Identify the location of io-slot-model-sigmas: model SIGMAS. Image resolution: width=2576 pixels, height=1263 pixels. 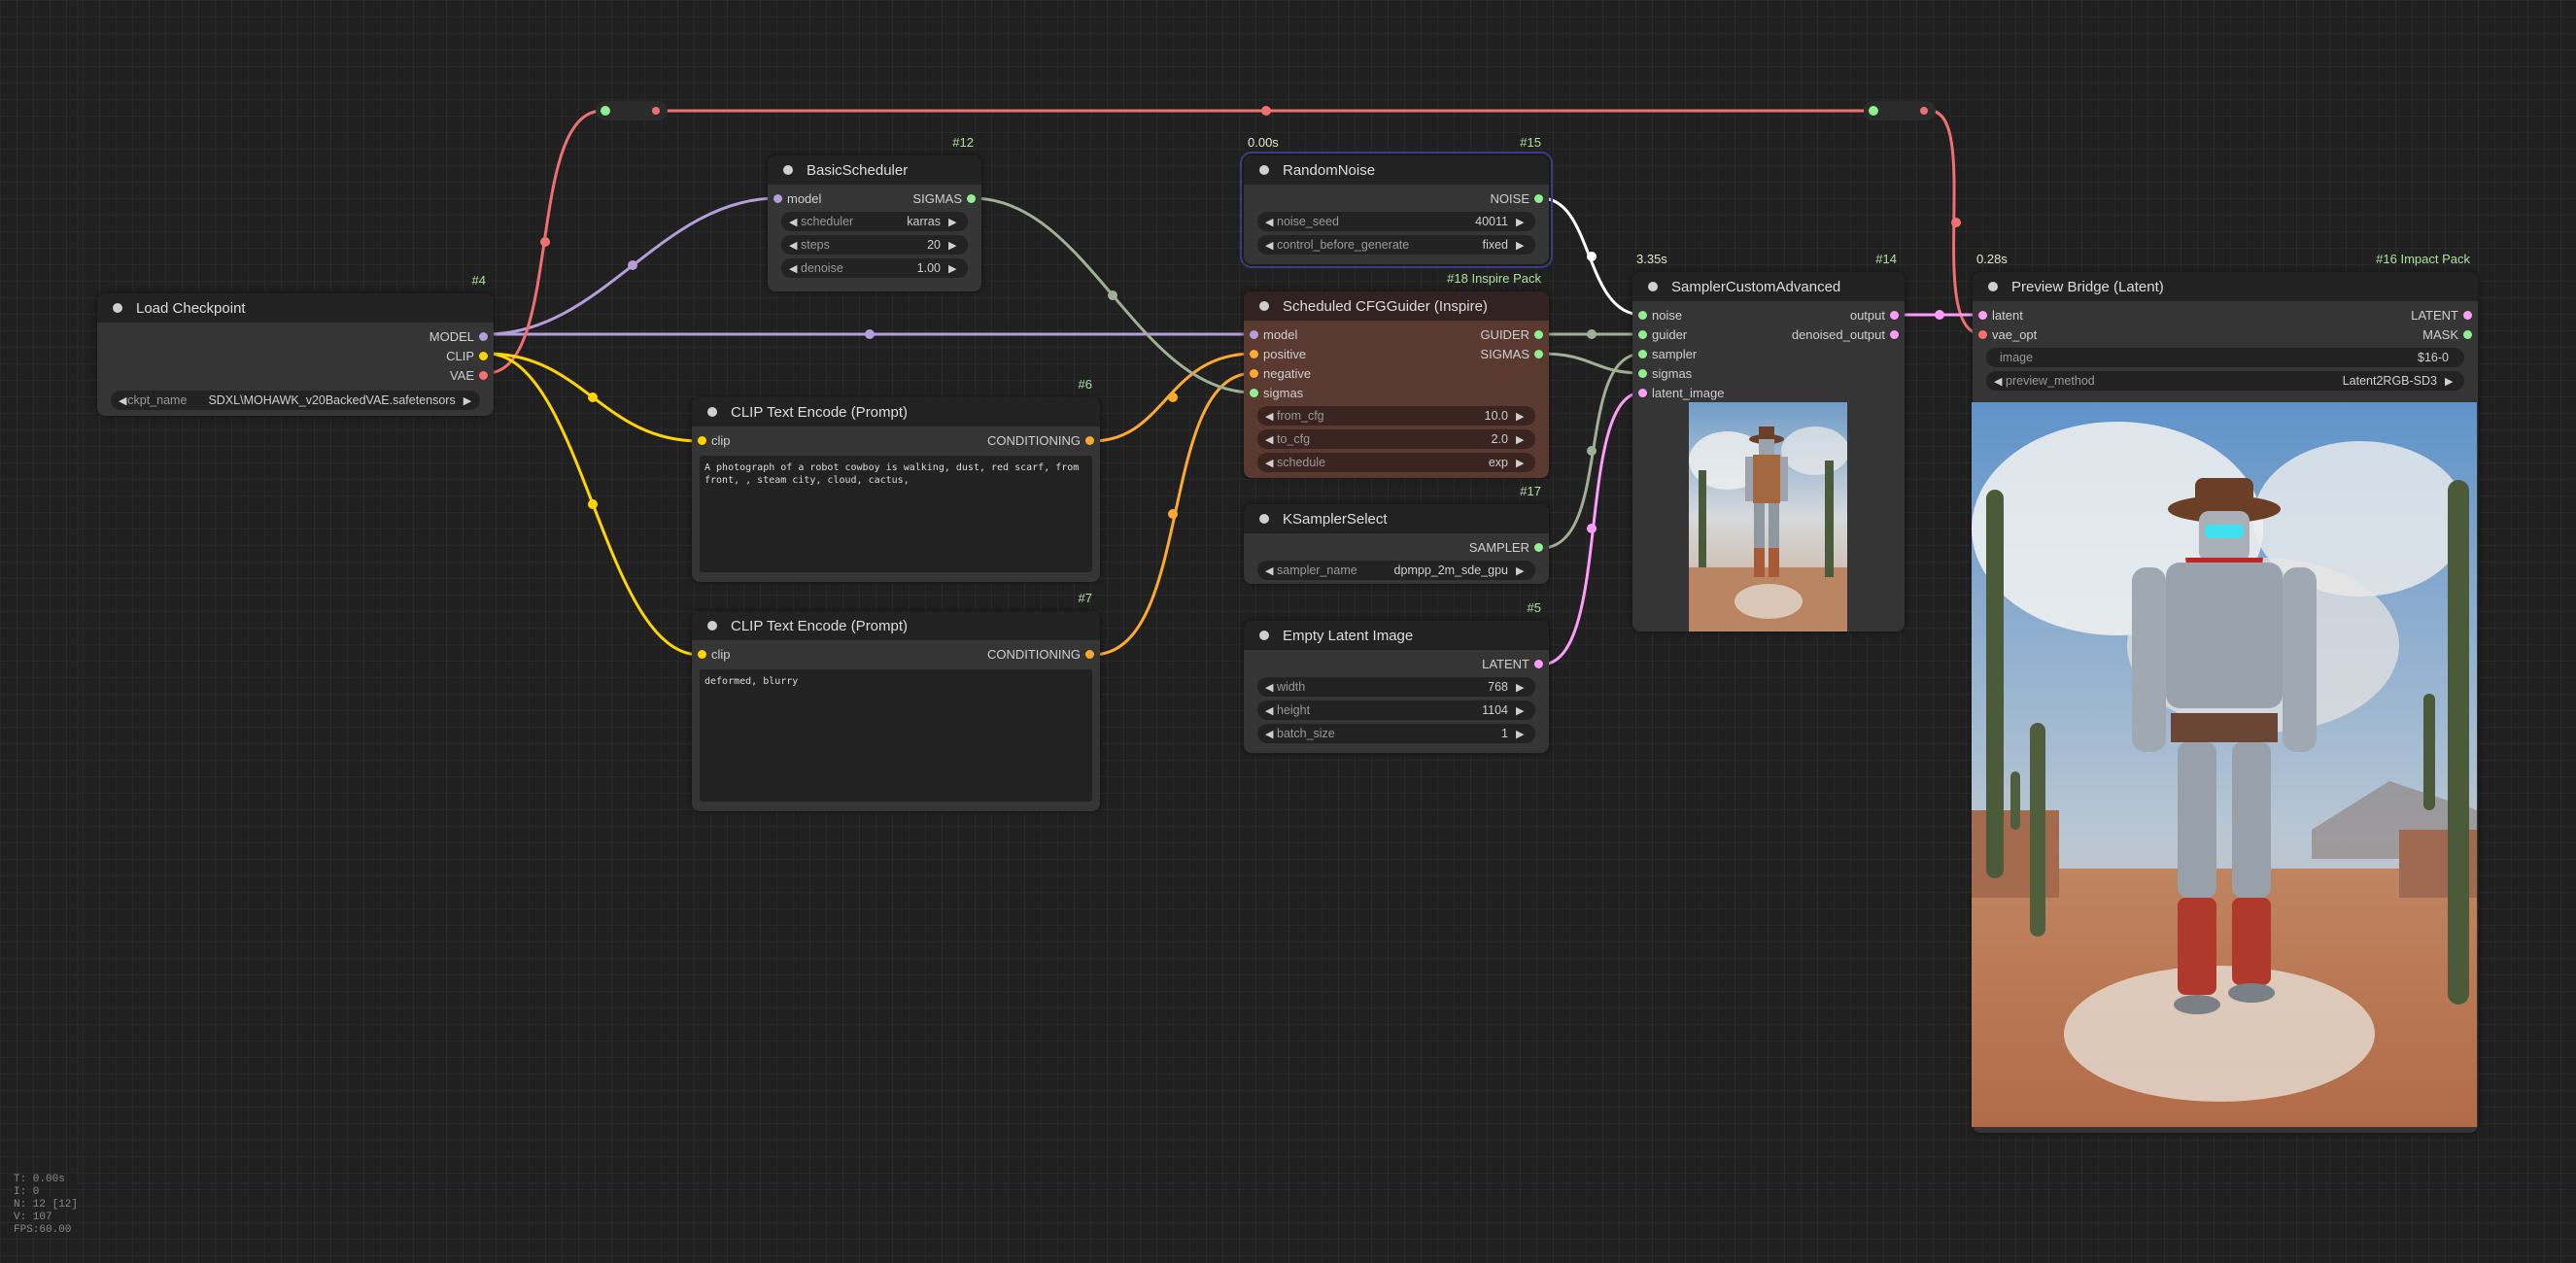
(875, 198).